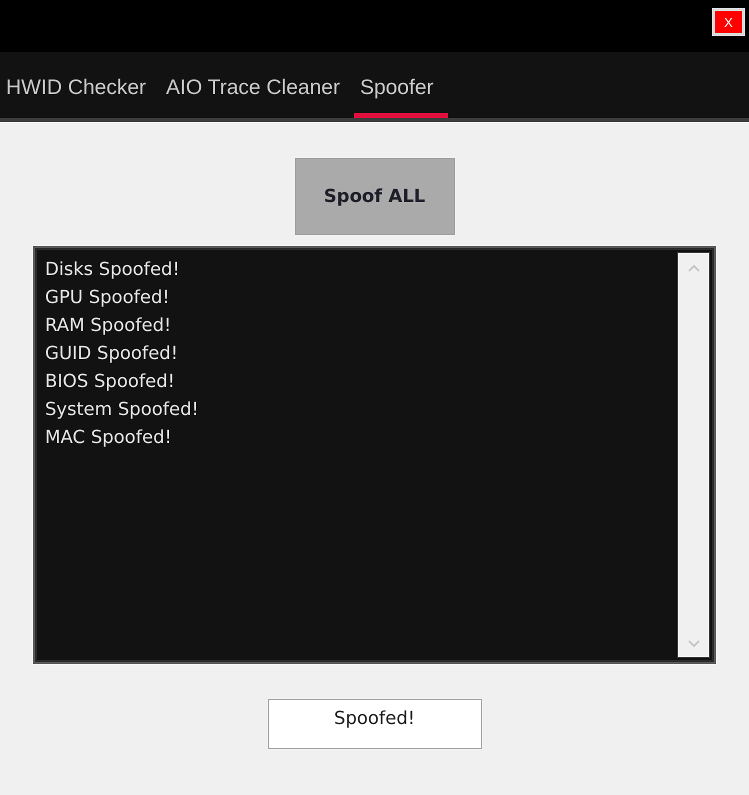 This screenshot has width=749, height=795. Describe the element at coordinates (257, 85) in the screenshot. I see `tab: AIO Trace Cleaner` at that location.